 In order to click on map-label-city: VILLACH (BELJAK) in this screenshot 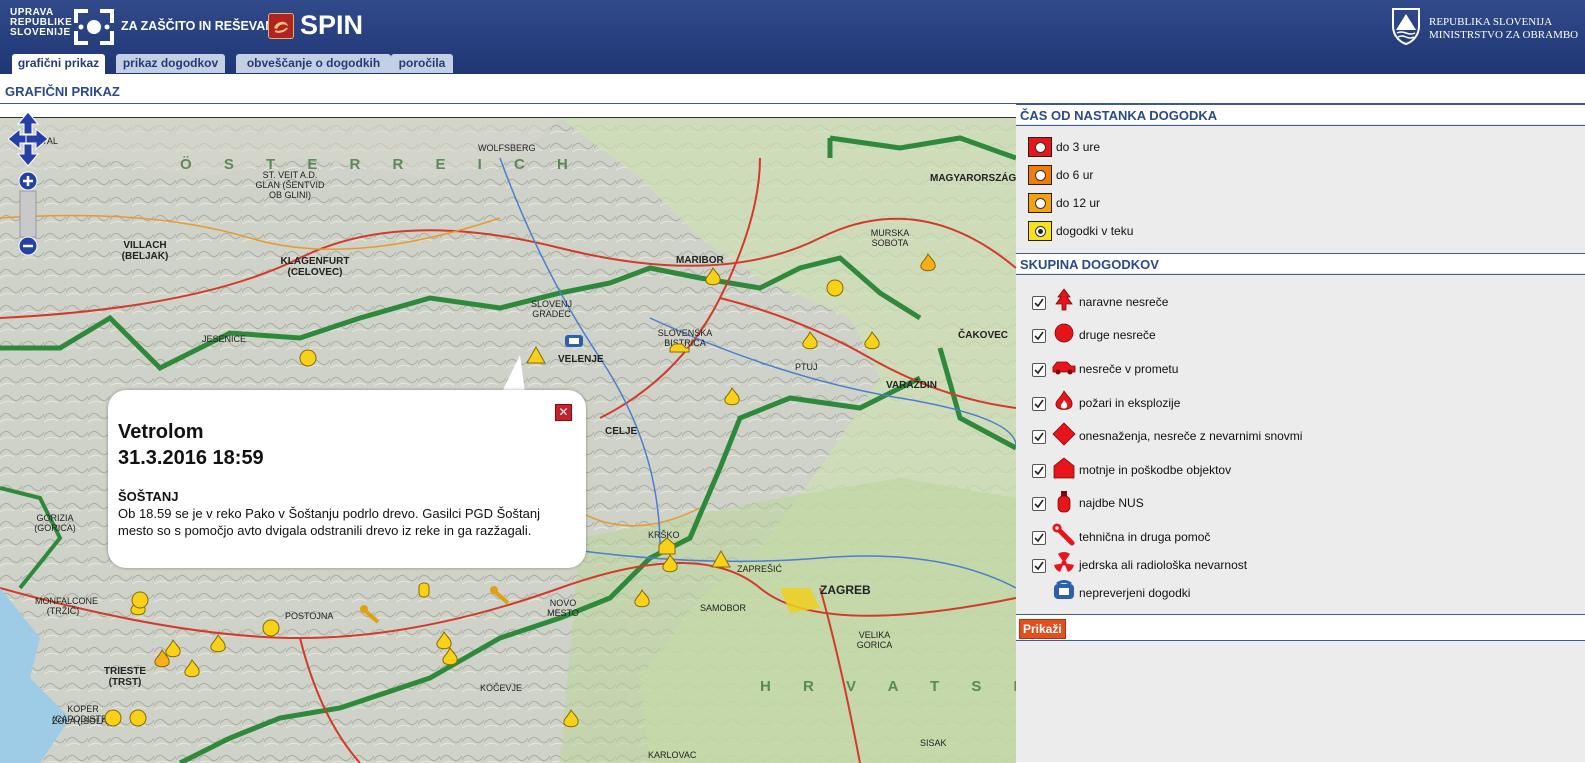, I will do `click(145, 251)`.